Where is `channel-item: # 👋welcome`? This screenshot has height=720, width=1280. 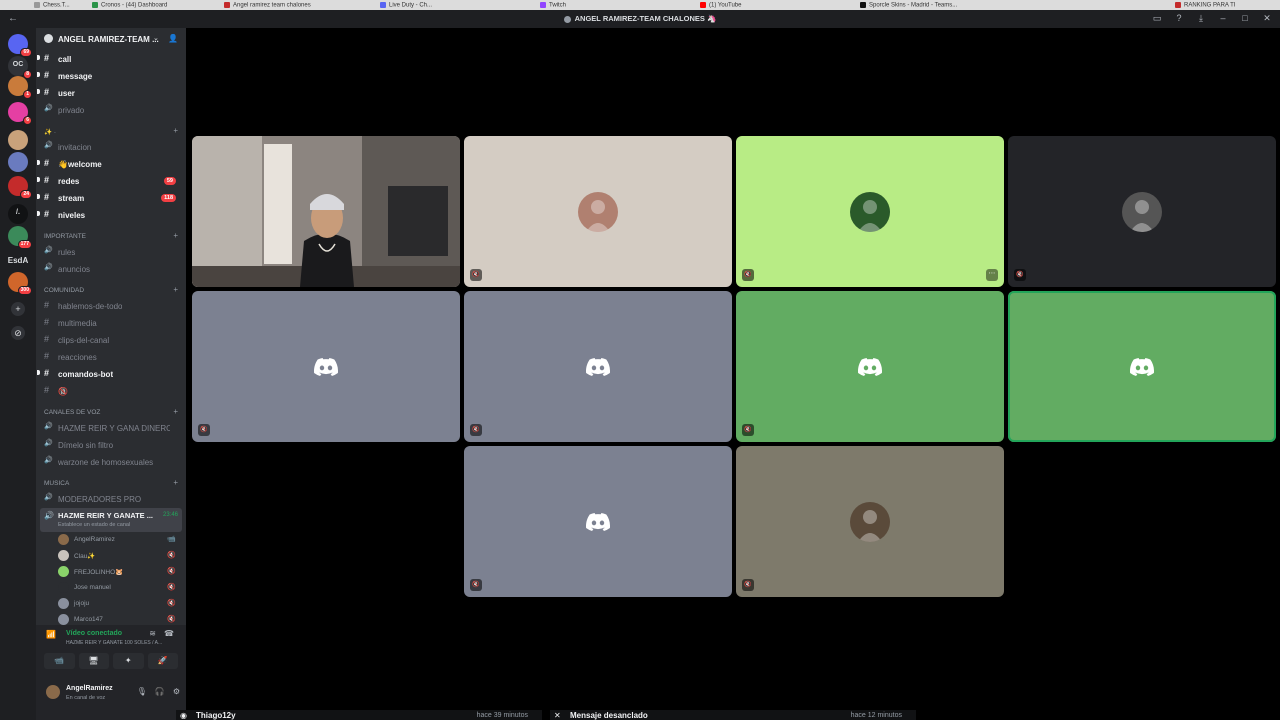
channel-item: # 👋welcome is located at coordinates (109, 164).